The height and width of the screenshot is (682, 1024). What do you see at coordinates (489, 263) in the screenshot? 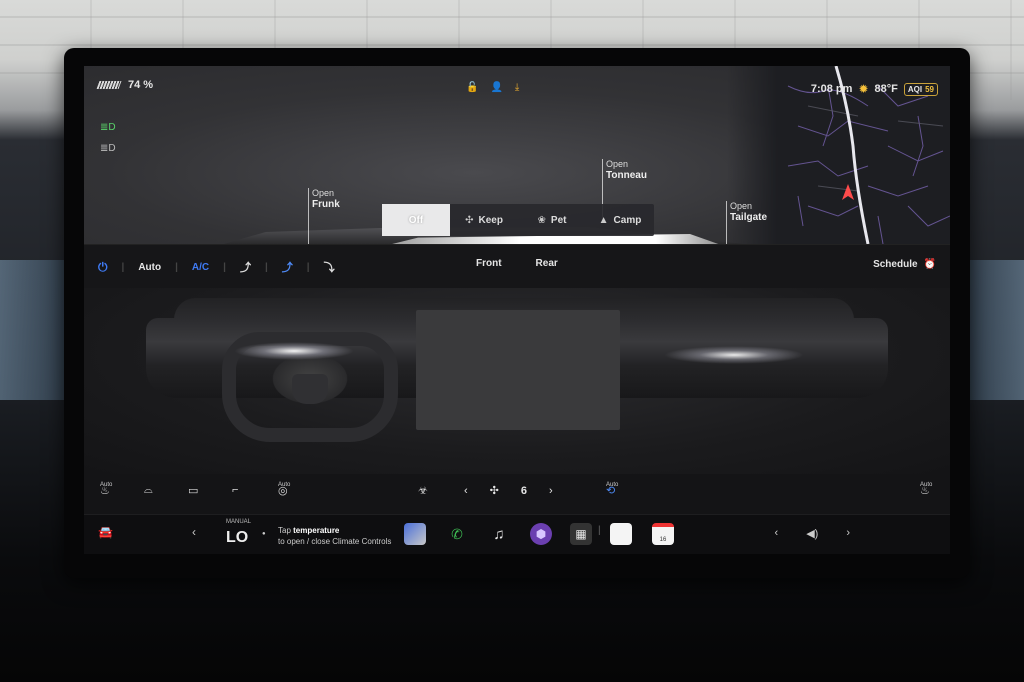
I see `tab-front: Front` at bounding box center [489, 263].